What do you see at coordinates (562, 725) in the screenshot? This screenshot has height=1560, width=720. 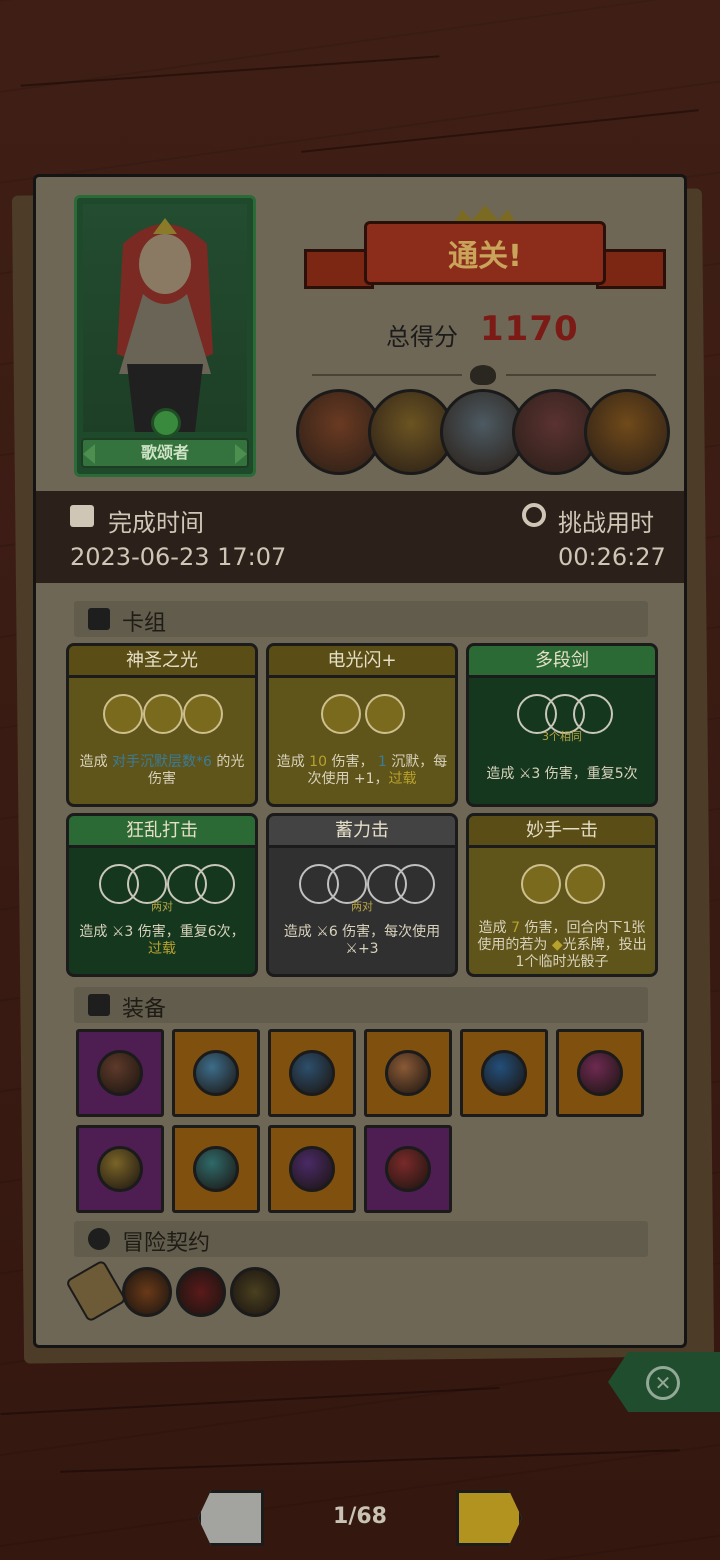 I see `deck-card: 多段剑 3个相同 造成 ⚔3 伤害，重复5次` at bounding box center [562, 725].